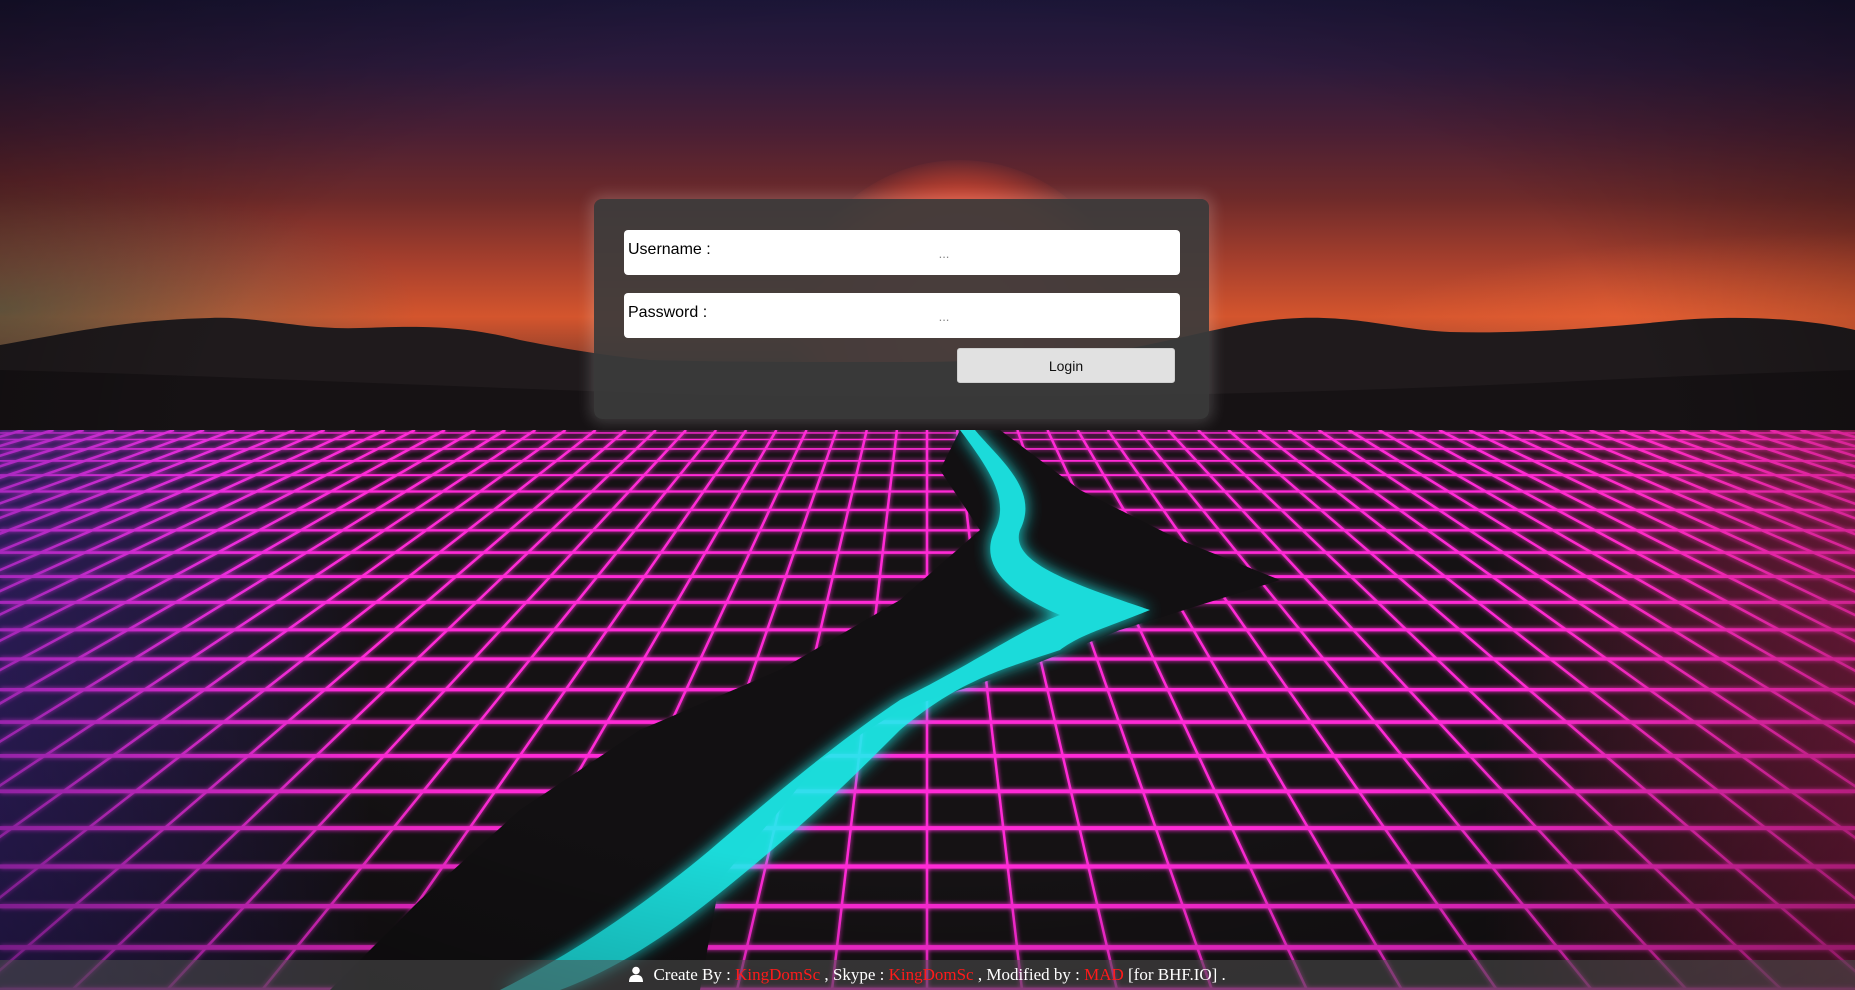 The width and height of the screenshot is (1855, 990). I want to click on login-panel: Username : Password : Login, so click(901, 309).